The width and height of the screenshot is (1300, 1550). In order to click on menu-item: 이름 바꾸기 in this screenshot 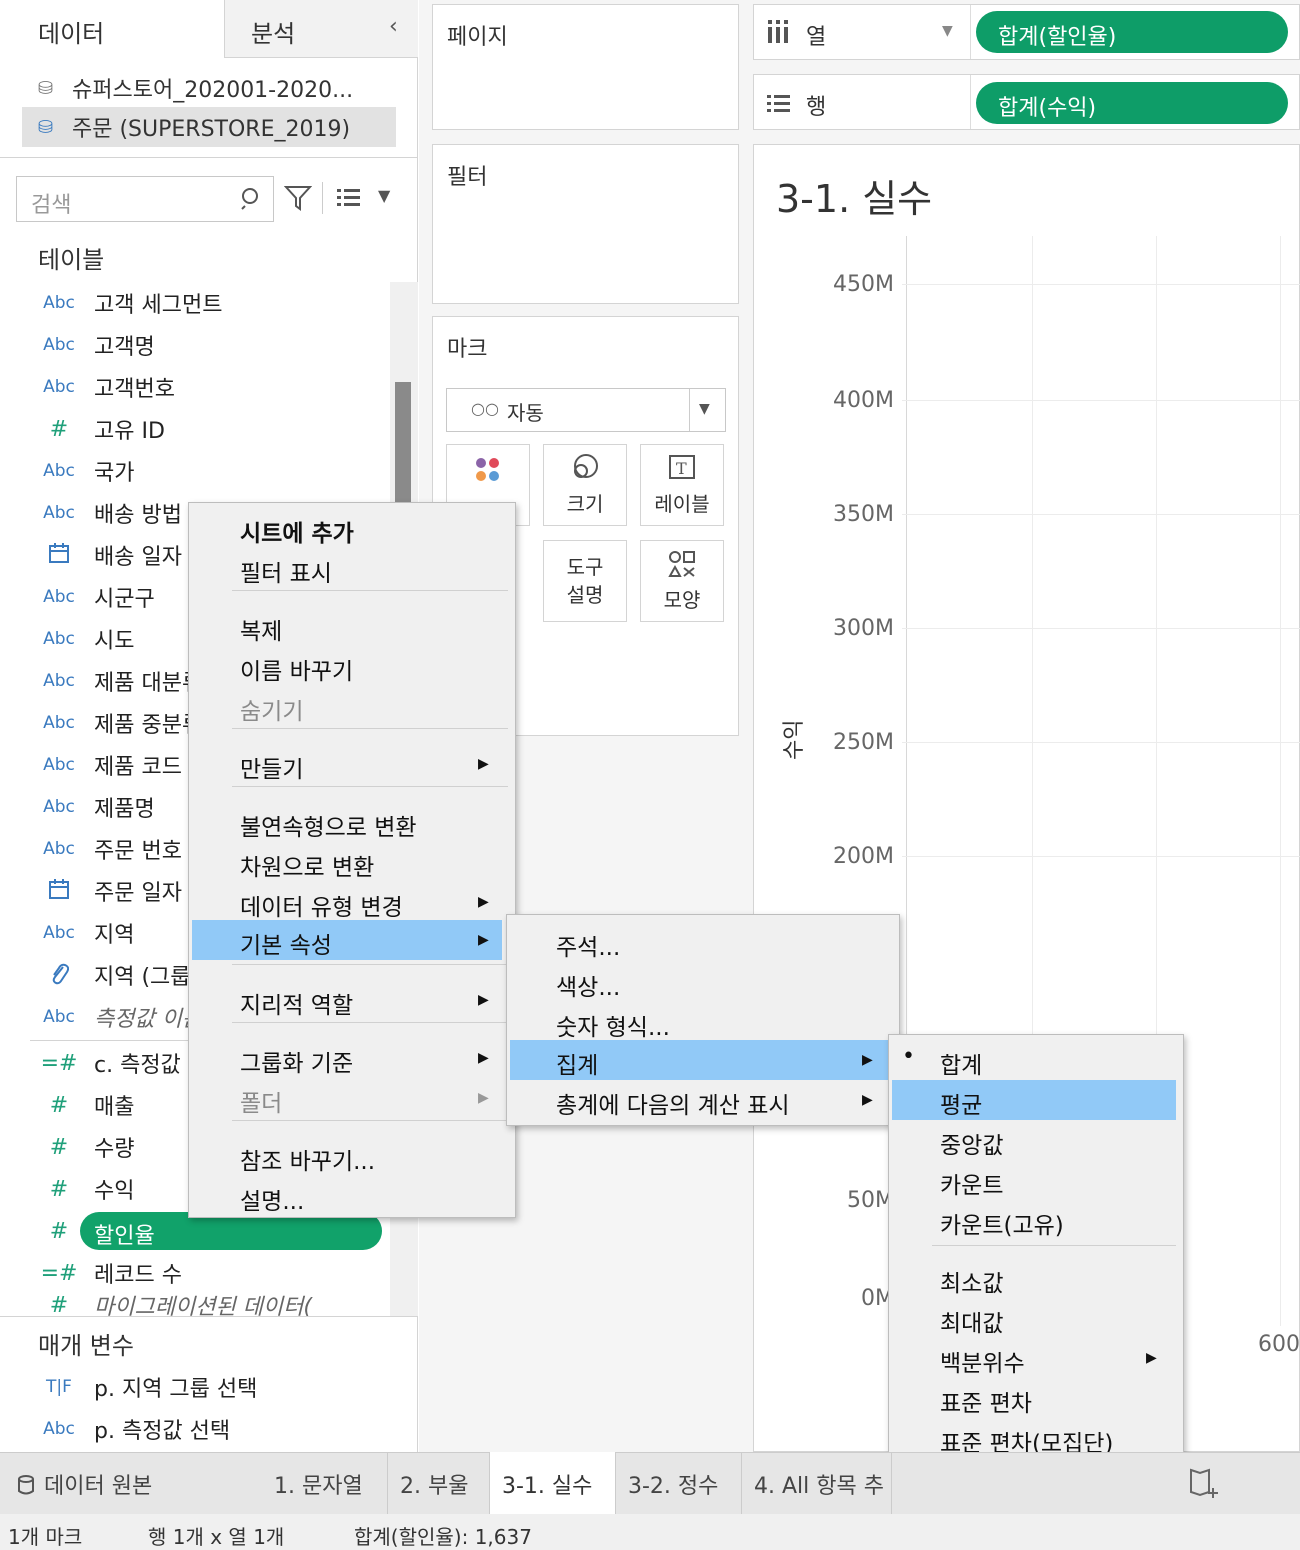, I will do `click(371, 666)`.